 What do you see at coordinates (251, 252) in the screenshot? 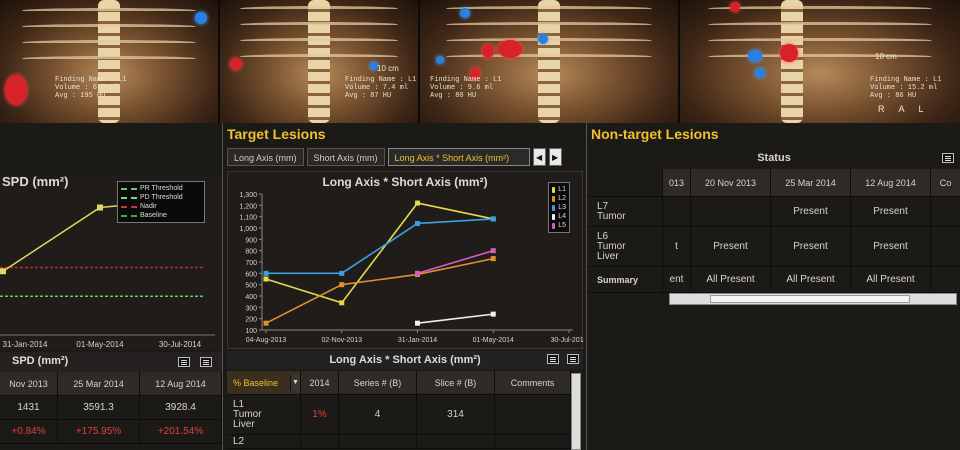
I see `y-tick-label: 800` at bounding box center [251, 252].